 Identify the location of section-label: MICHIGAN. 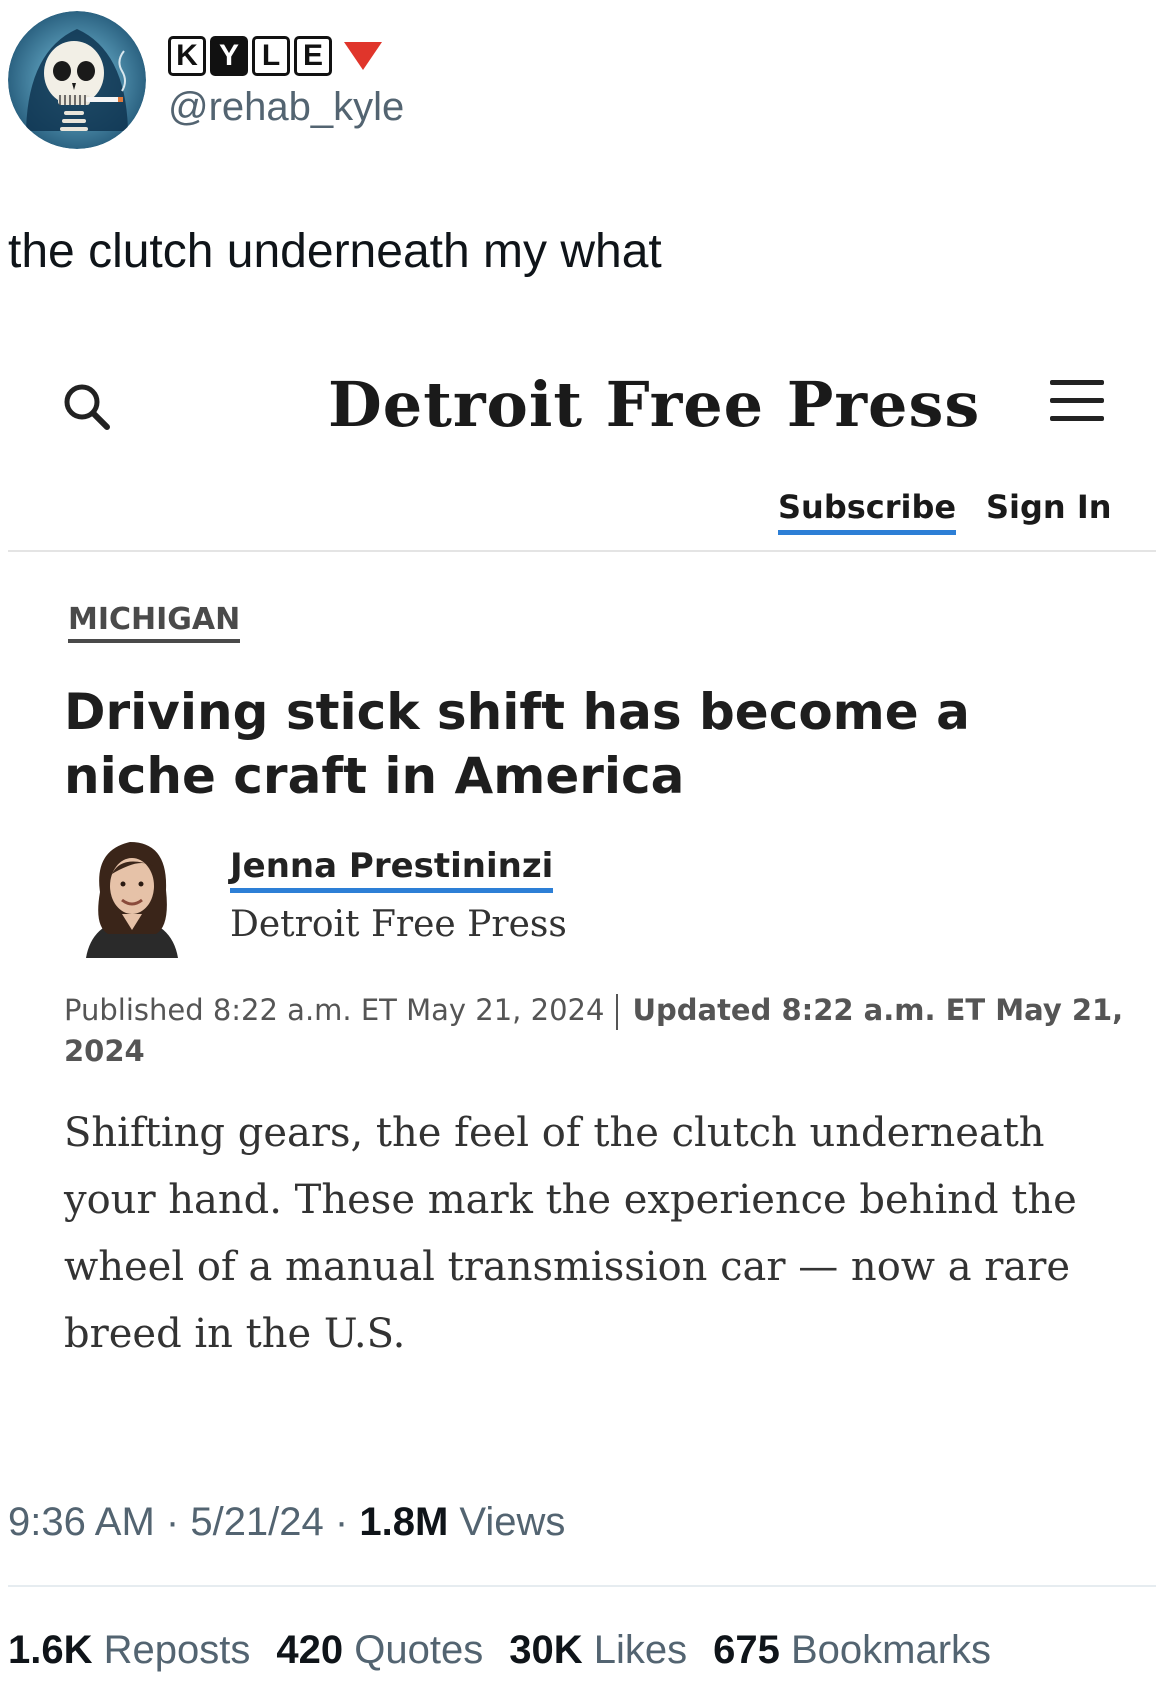
(154, 622).